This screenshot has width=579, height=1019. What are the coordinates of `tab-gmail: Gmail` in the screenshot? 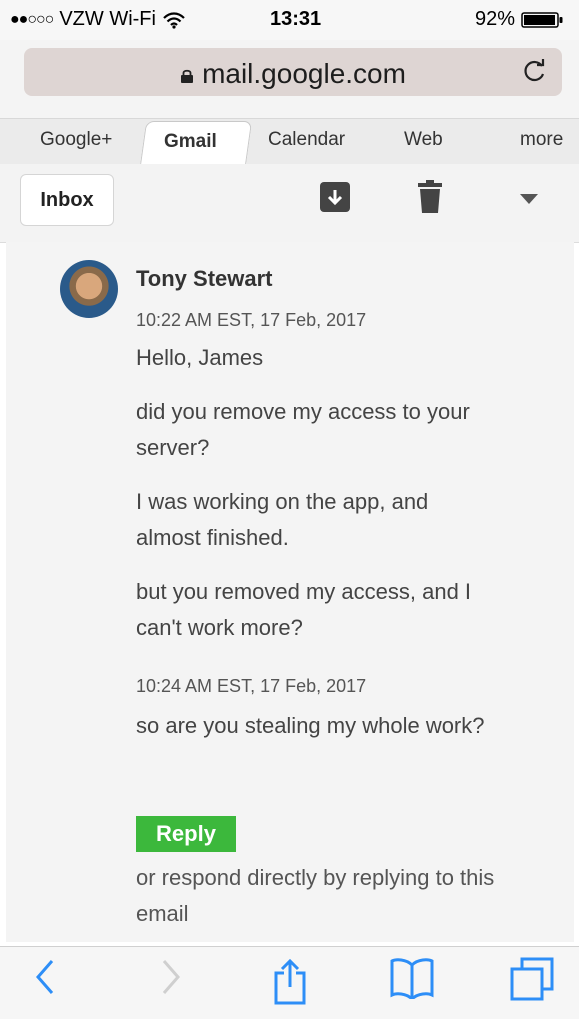 It's located at (190, 142).